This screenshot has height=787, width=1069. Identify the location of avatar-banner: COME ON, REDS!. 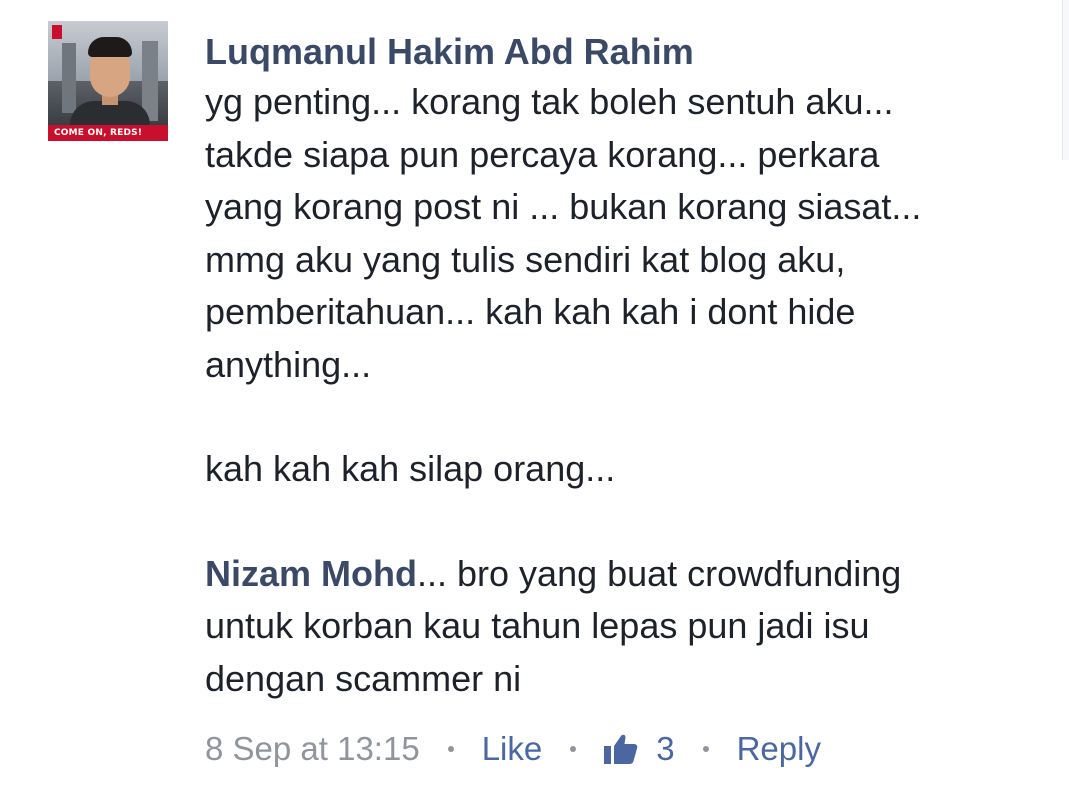
(108, 133).